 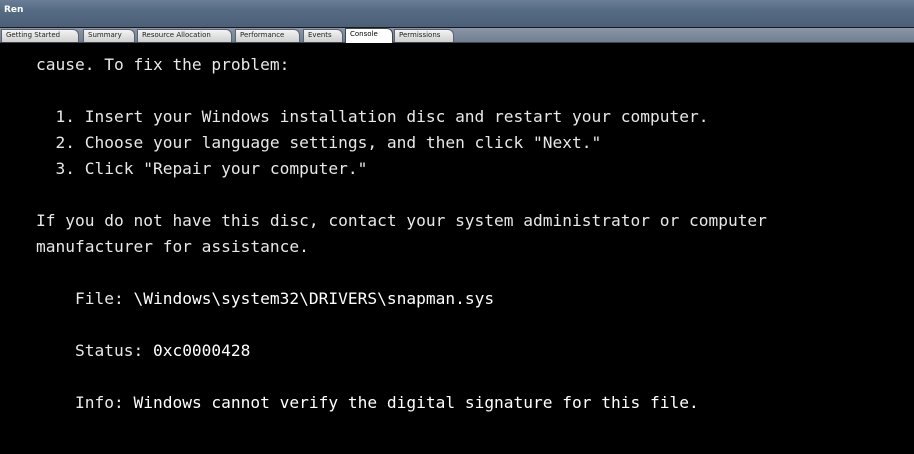 I want to click on status-code-value: 0xc0000428, so click(x=201, y=350).